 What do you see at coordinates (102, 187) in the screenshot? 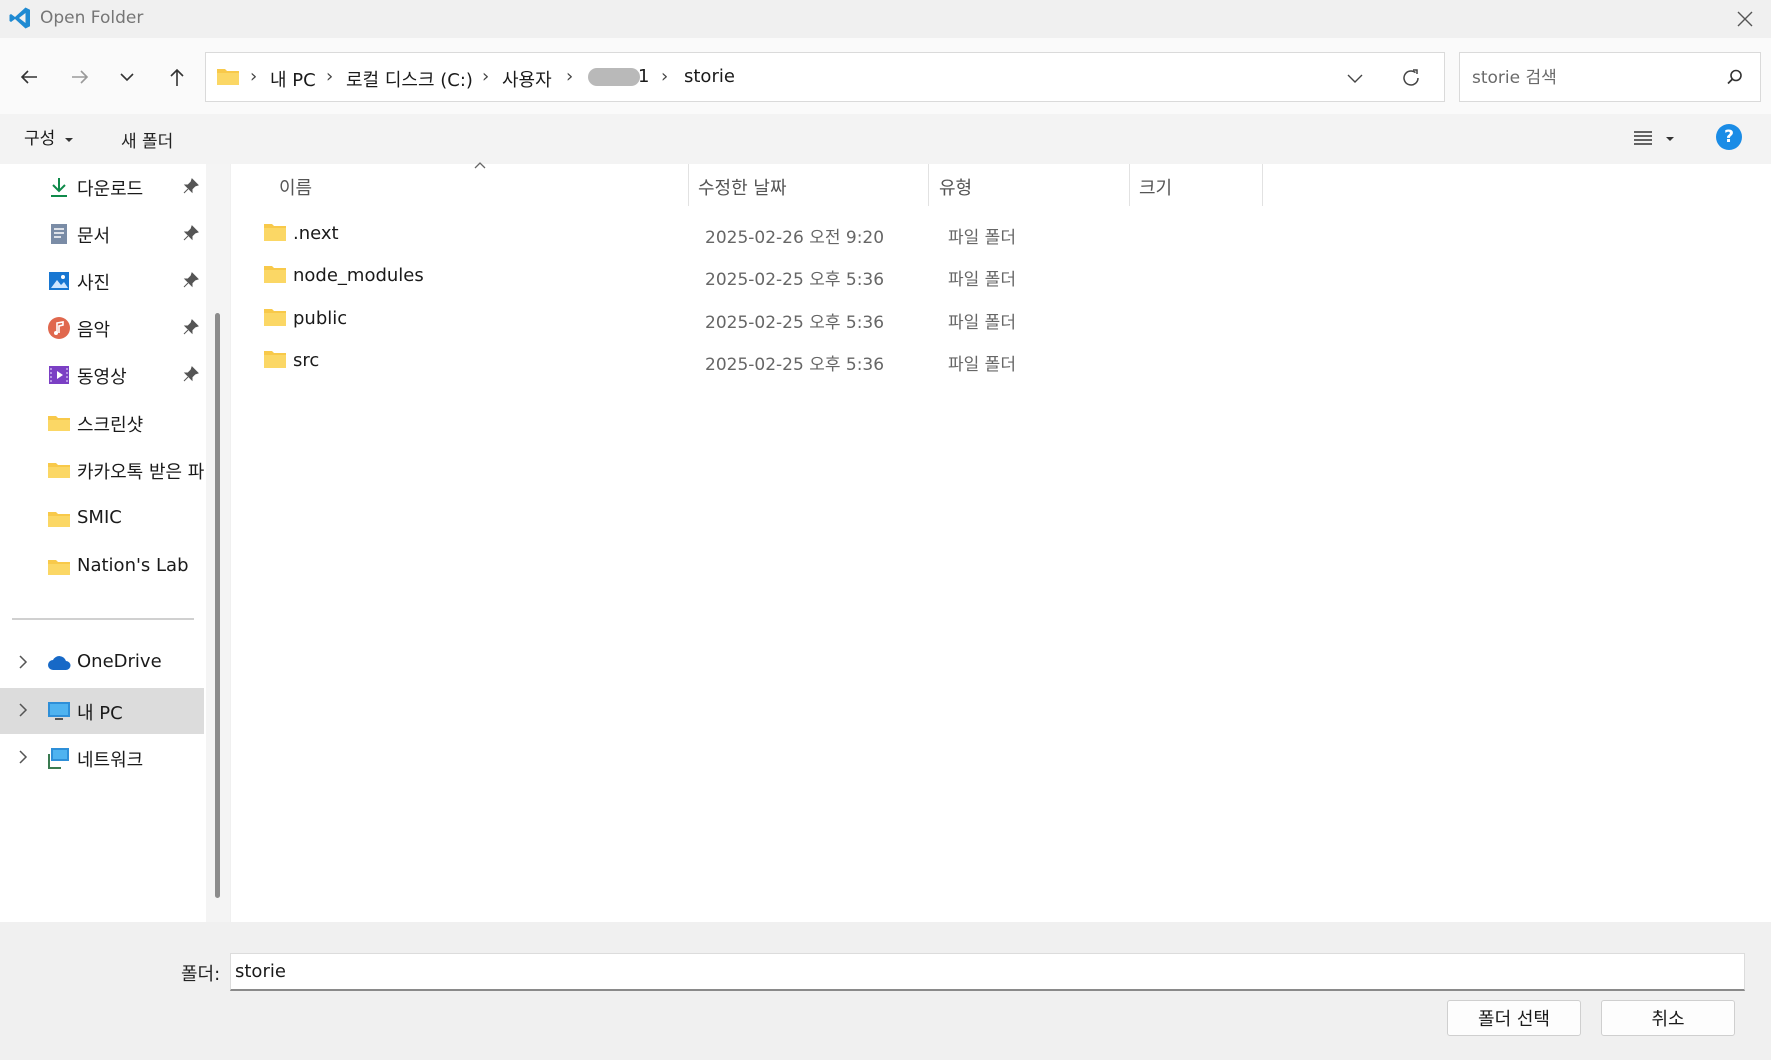
I see `sidebar-item-downloads: 다운로드` at bounding box center [102, 187].